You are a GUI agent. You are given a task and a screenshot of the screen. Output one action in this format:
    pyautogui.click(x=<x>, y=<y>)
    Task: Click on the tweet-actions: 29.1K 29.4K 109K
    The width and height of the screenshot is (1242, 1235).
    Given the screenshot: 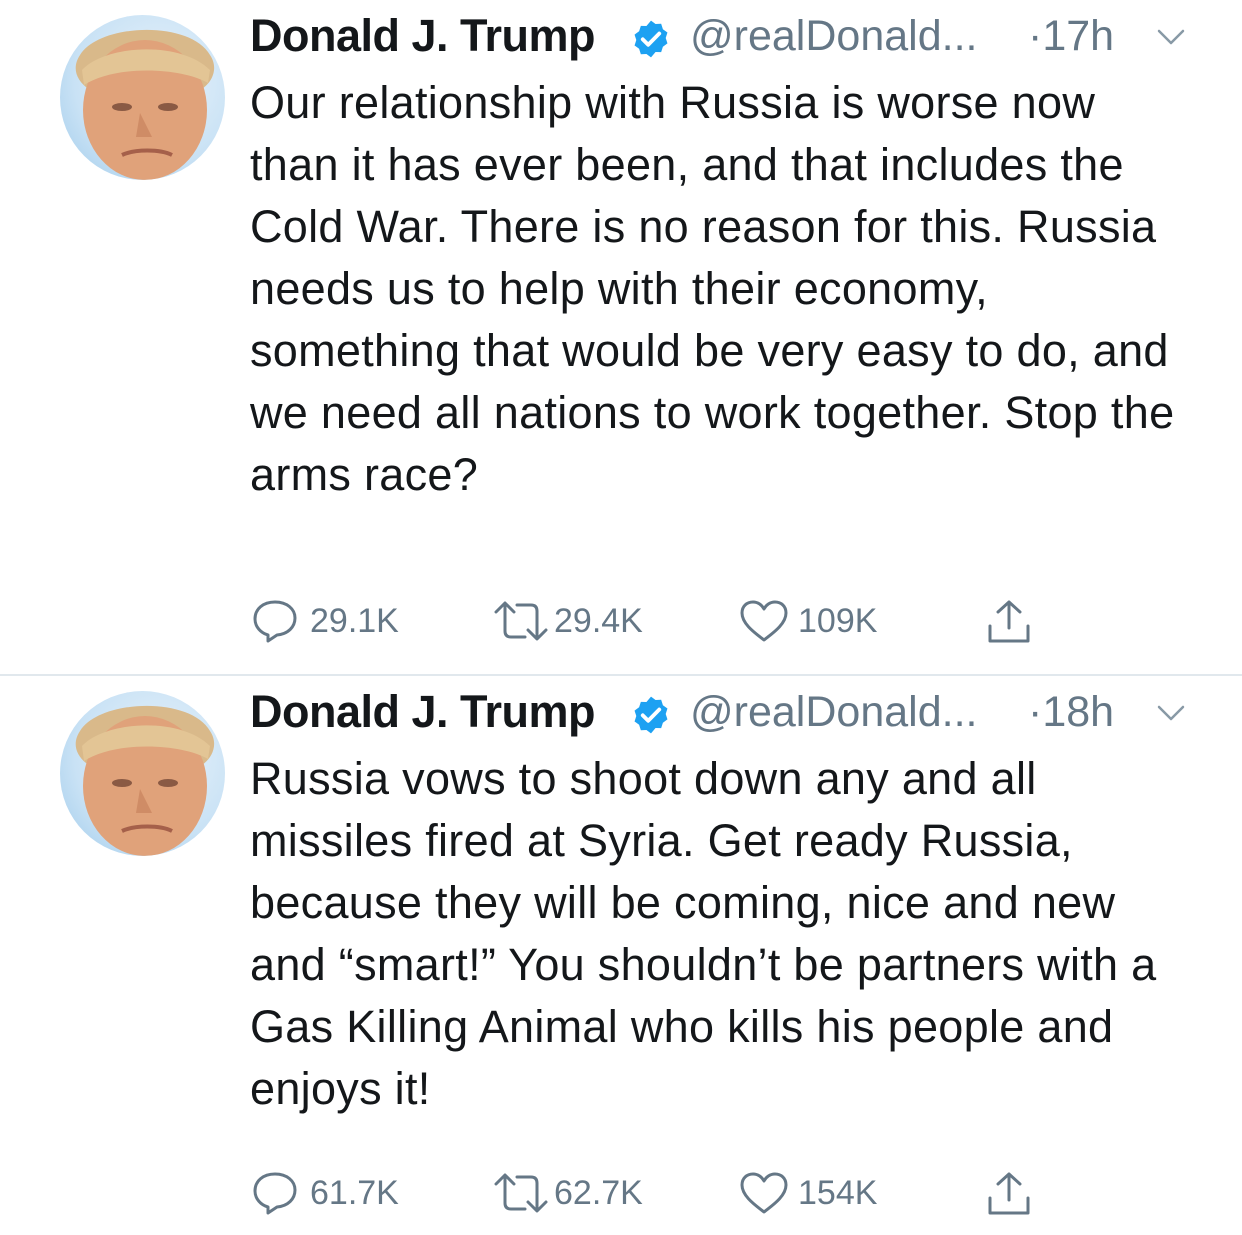 What is the action you would take?
    pyautogui.click(x=650, y=621)
    